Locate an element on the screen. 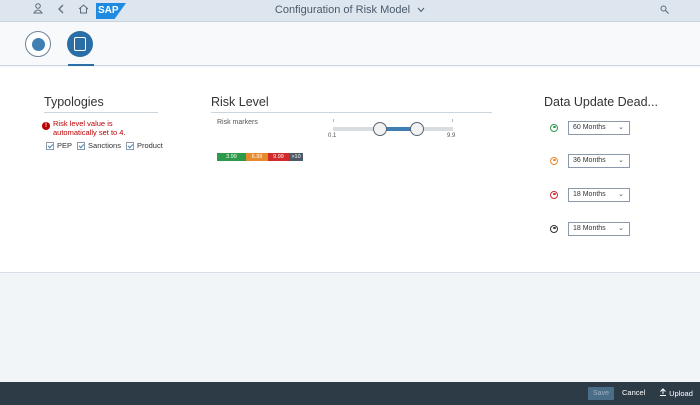 This screenshot has width=700, height=405. scale-medium: 6.99 is located at coordinates (257, 157).